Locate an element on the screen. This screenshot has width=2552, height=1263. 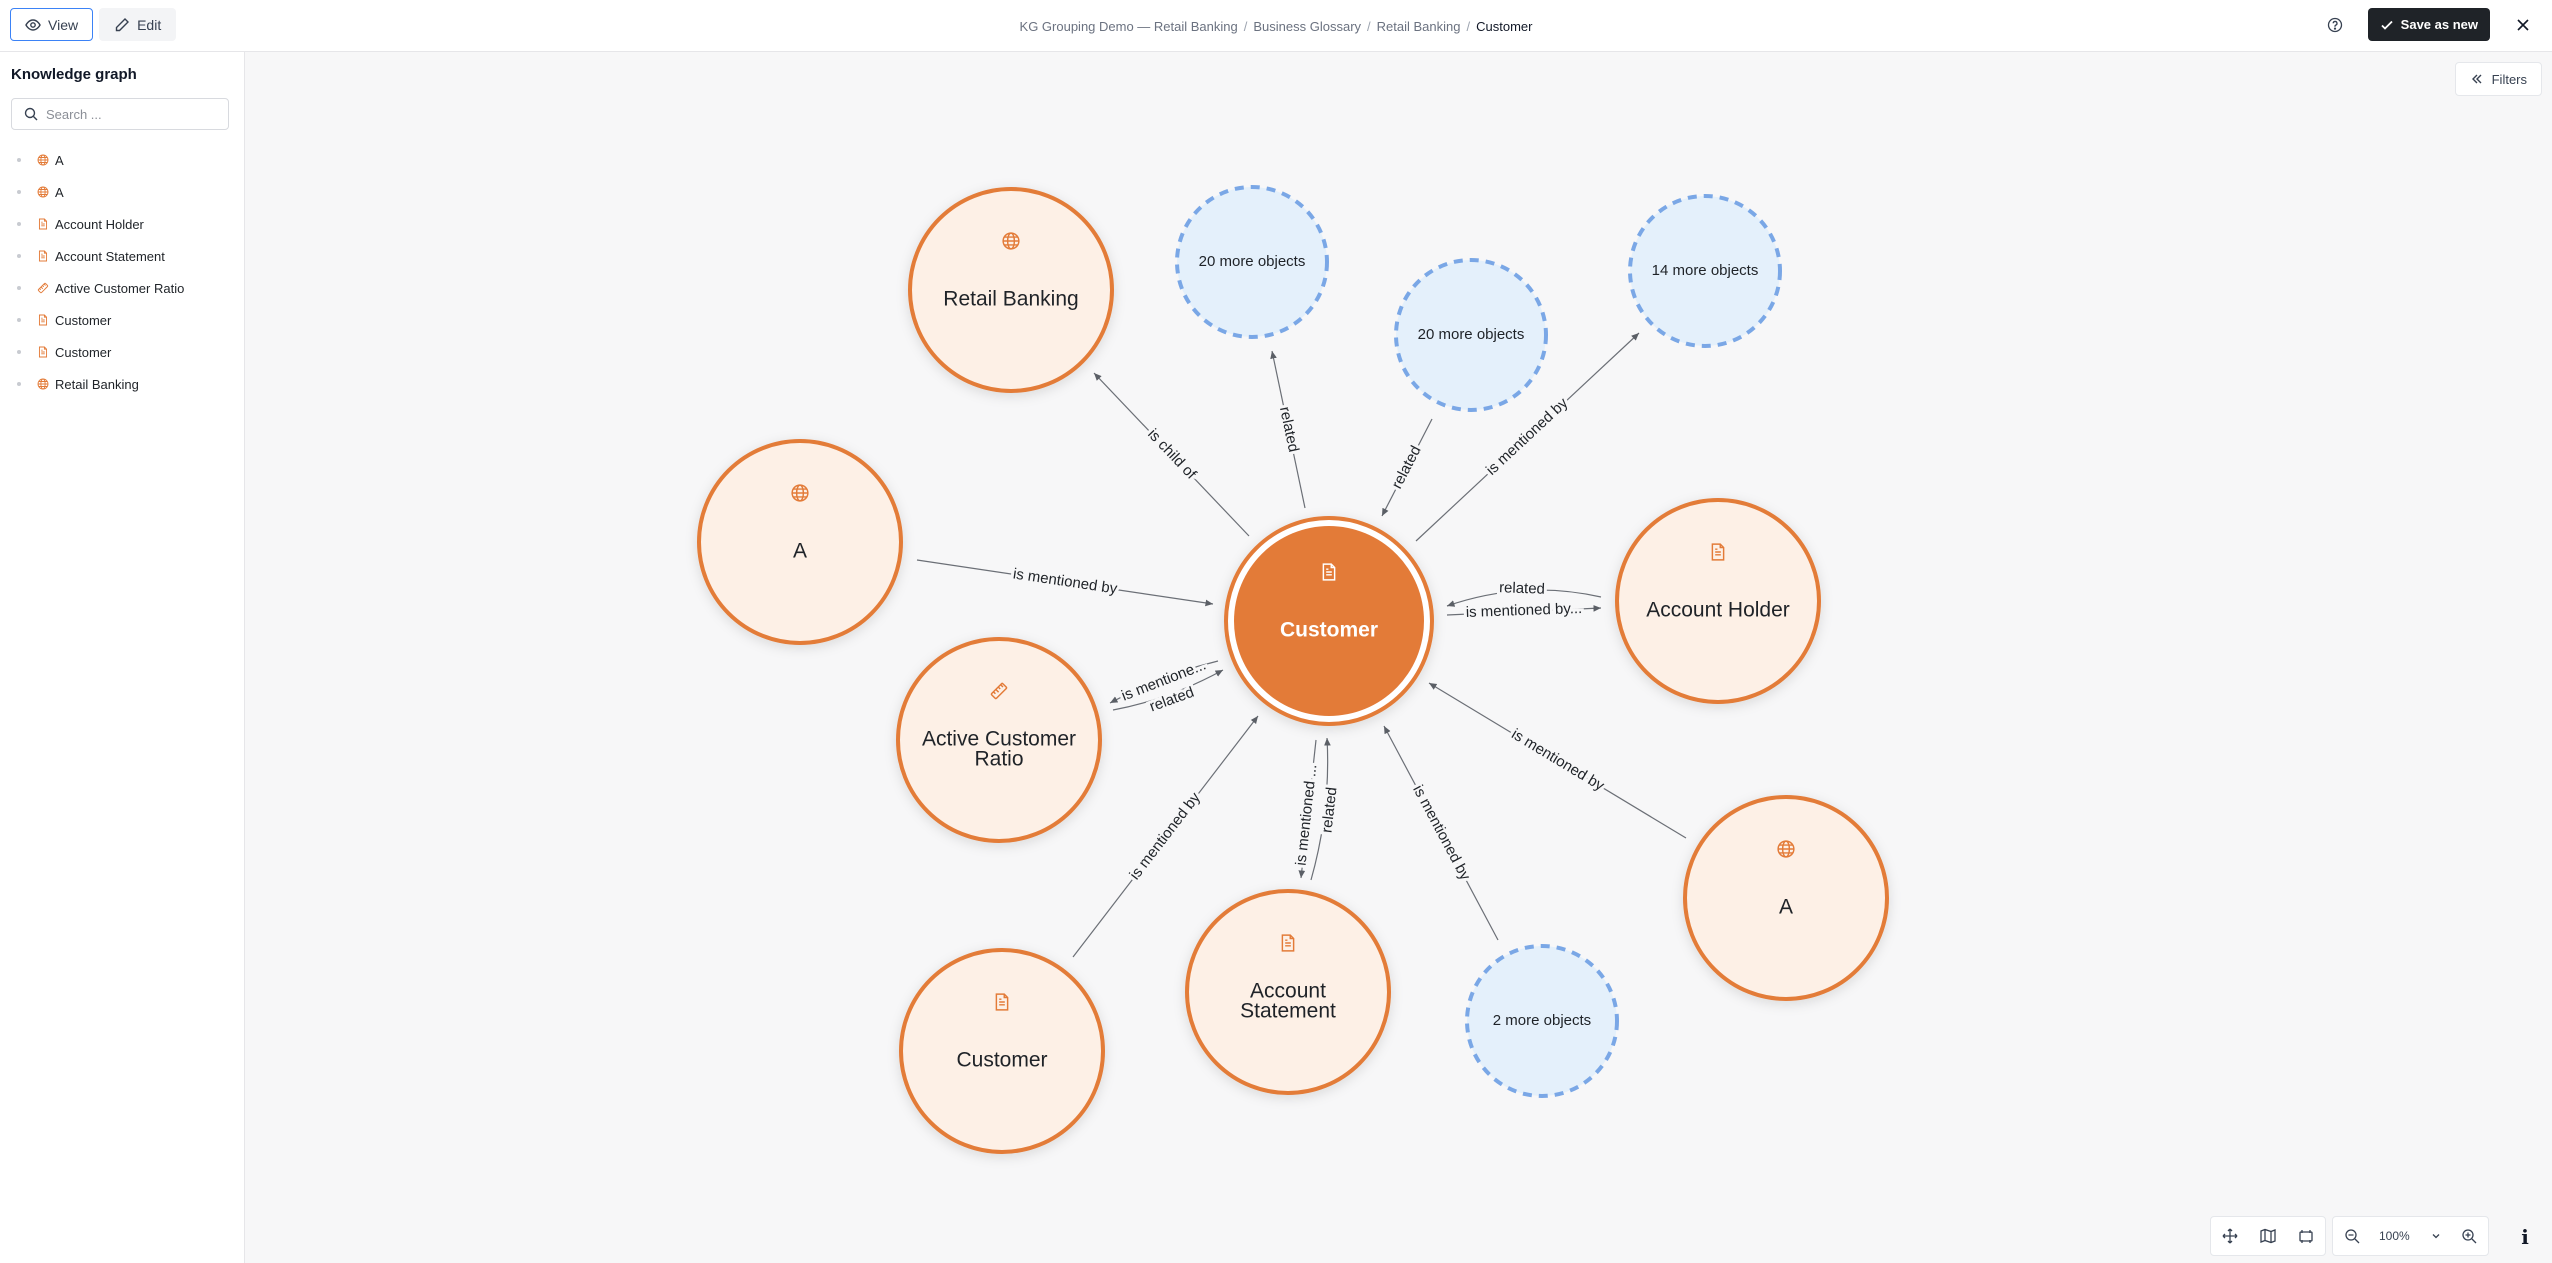
zoom-tools: 100% is located at coordinates (2410, 1236).